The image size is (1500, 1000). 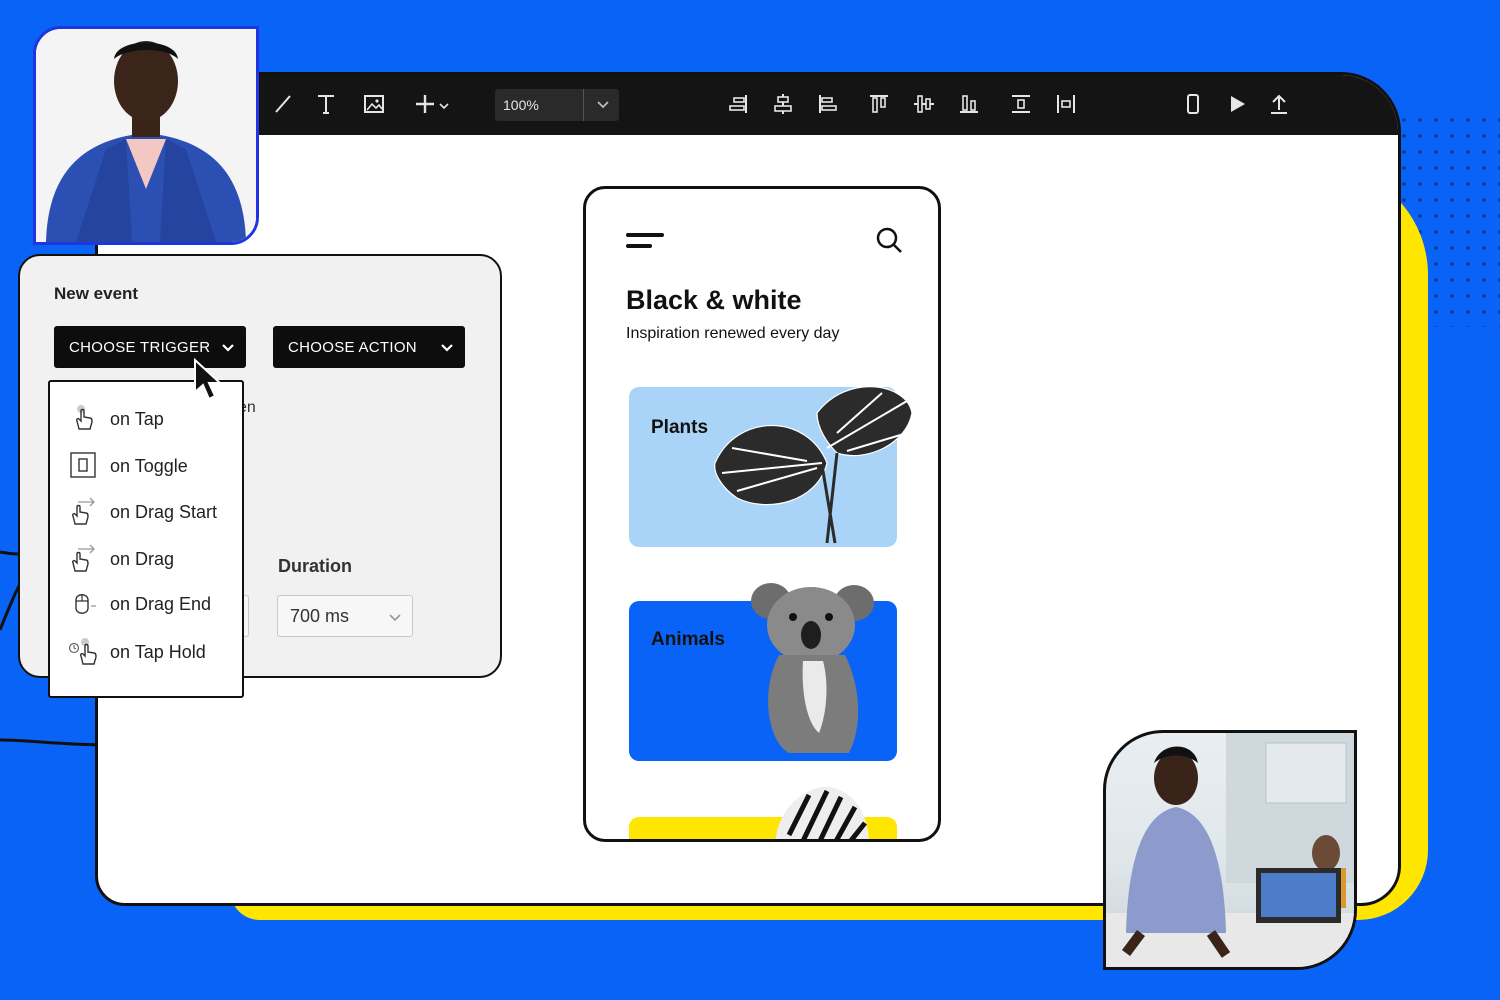 I want to click on search-icon, so click(x=889, y=240).